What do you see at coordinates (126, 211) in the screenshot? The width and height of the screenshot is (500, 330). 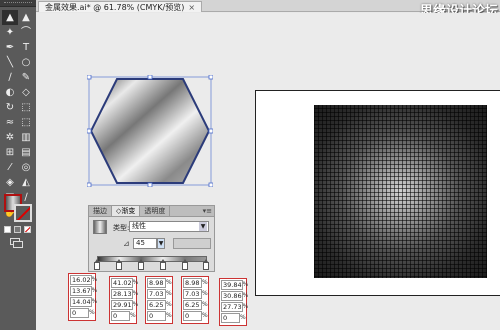 I see `tab-gradient: ◇渐变` at bounding box center [126, 211].